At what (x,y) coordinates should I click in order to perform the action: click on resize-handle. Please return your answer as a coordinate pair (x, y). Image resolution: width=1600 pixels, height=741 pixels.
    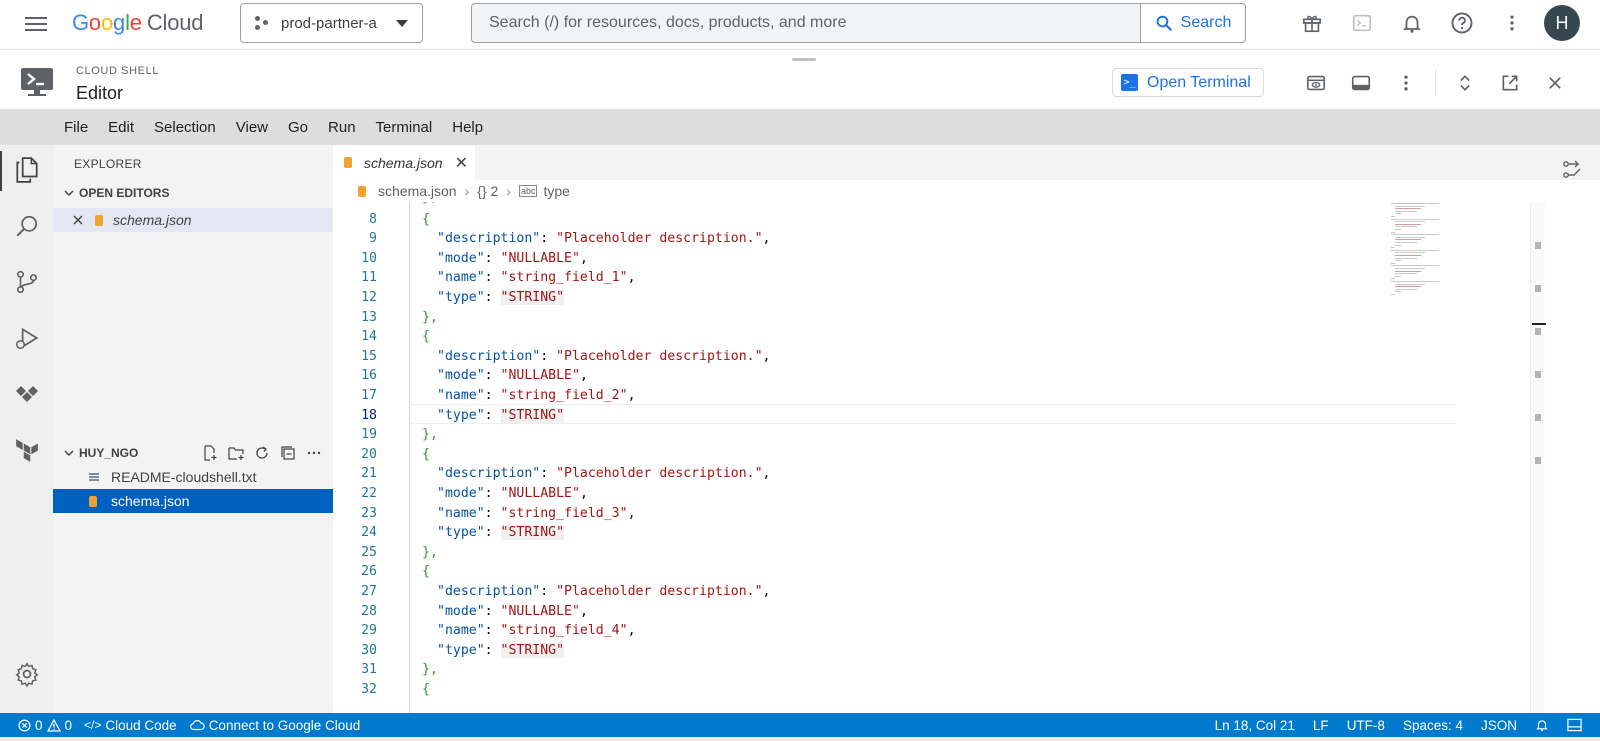
    Looking at the image, I should click on (804, 59).